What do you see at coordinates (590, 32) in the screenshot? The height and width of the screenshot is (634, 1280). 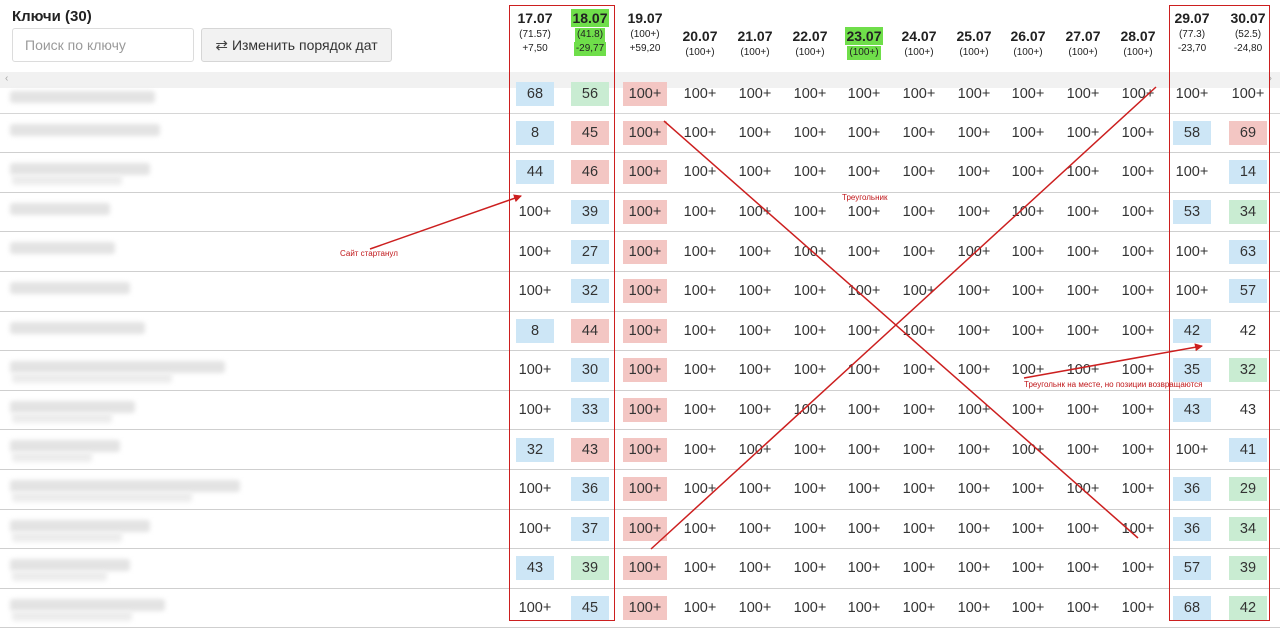 I see `date-header-18.07: 18.07 (41.8) -29,77` at bounding box center [590, 32].